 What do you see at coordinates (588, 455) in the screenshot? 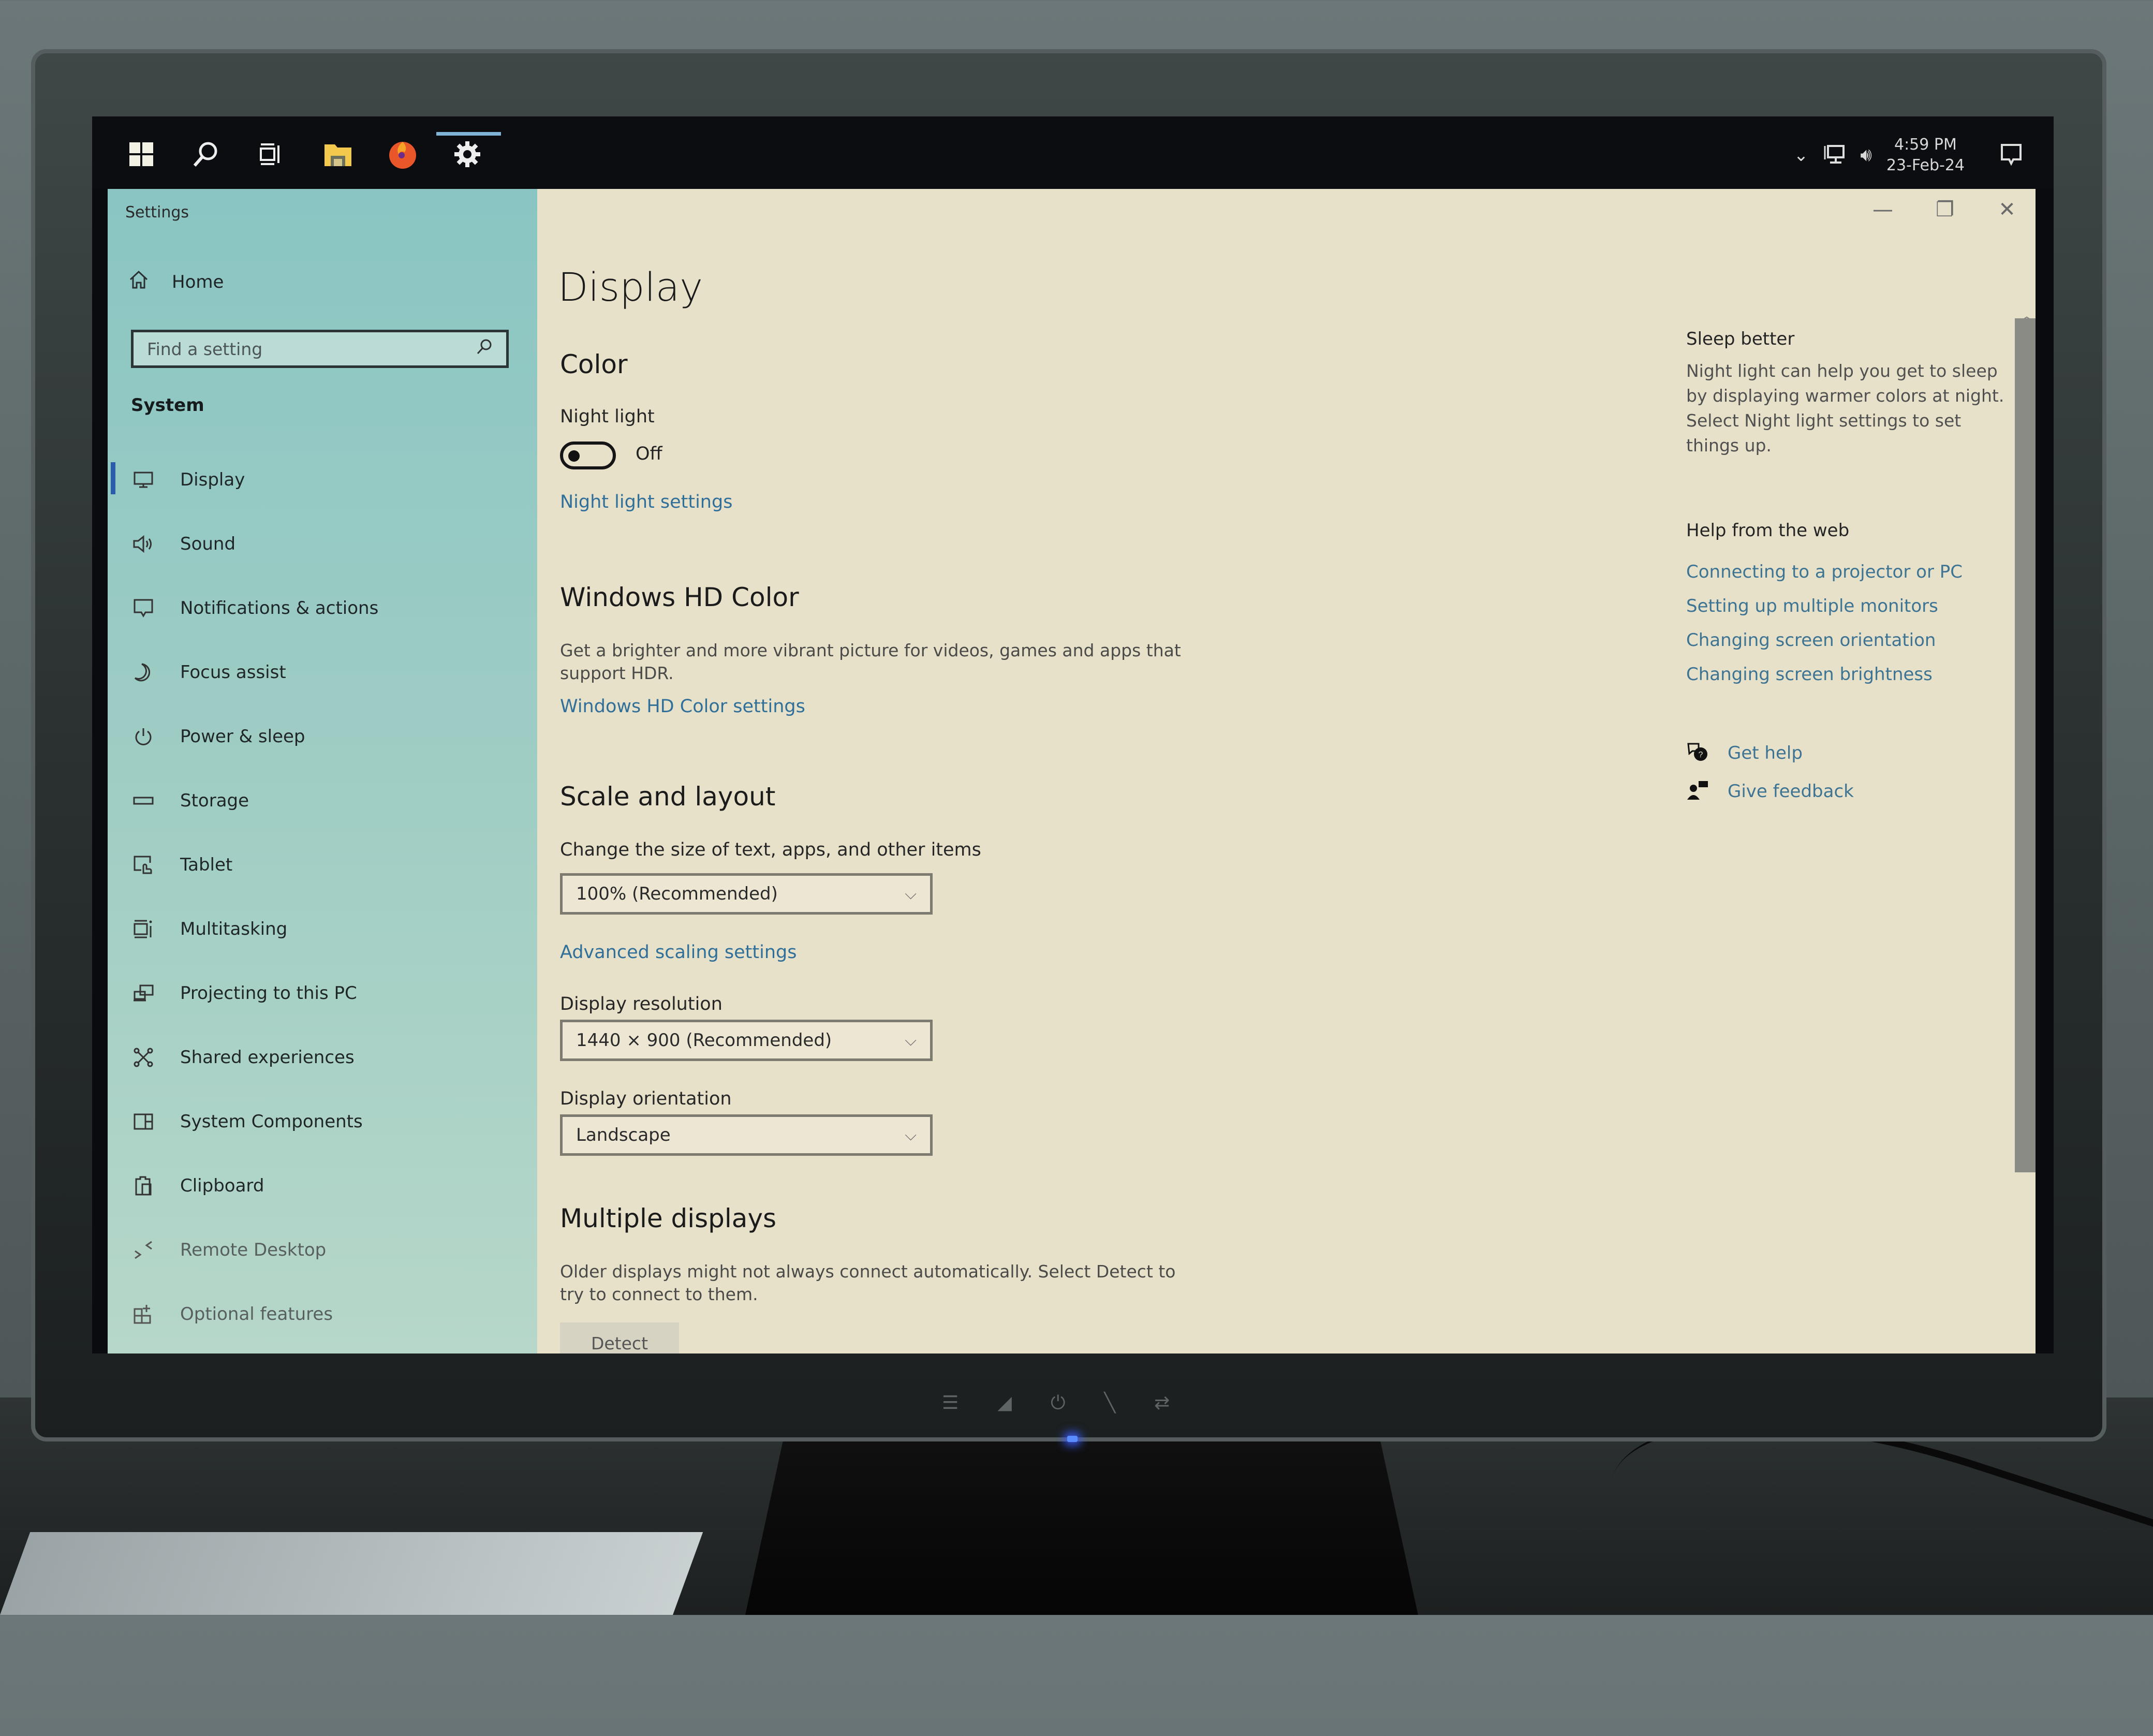
I see `night-light-toggle` at bounding box center [588, 455].